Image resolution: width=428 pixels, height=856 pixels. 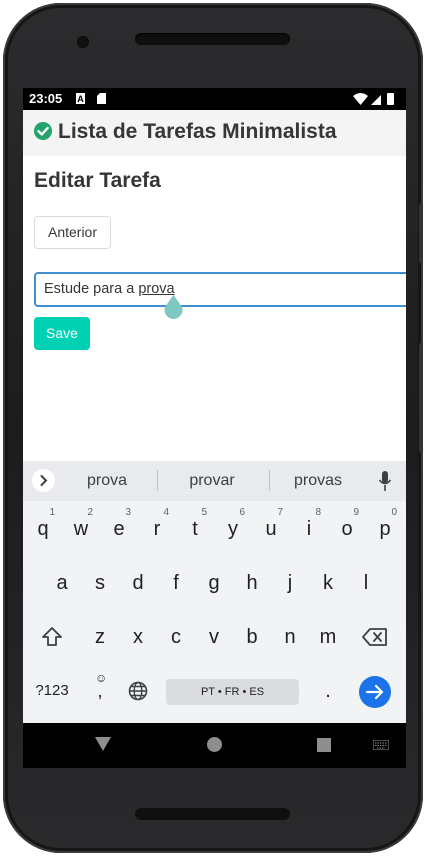 I want to click on shift-icon, so click(x=52, y=636).